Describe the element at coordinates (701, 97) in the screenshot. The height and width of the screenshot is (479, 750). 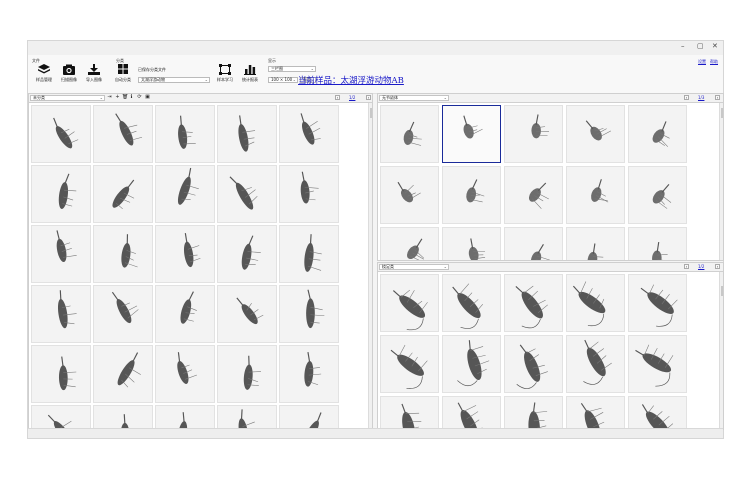
I see `page-indicator: 1/3` at that location.